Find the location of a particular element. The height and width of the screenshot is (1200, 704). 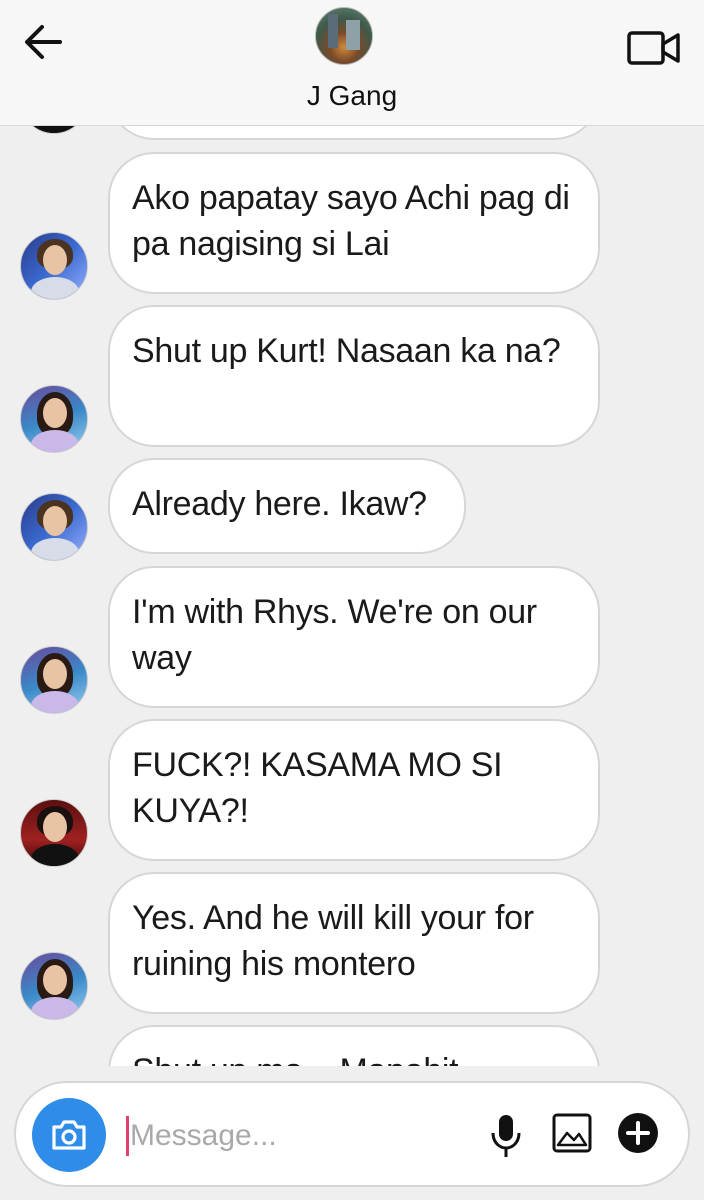

video-camera-icon is located at coordinates (653, 48).